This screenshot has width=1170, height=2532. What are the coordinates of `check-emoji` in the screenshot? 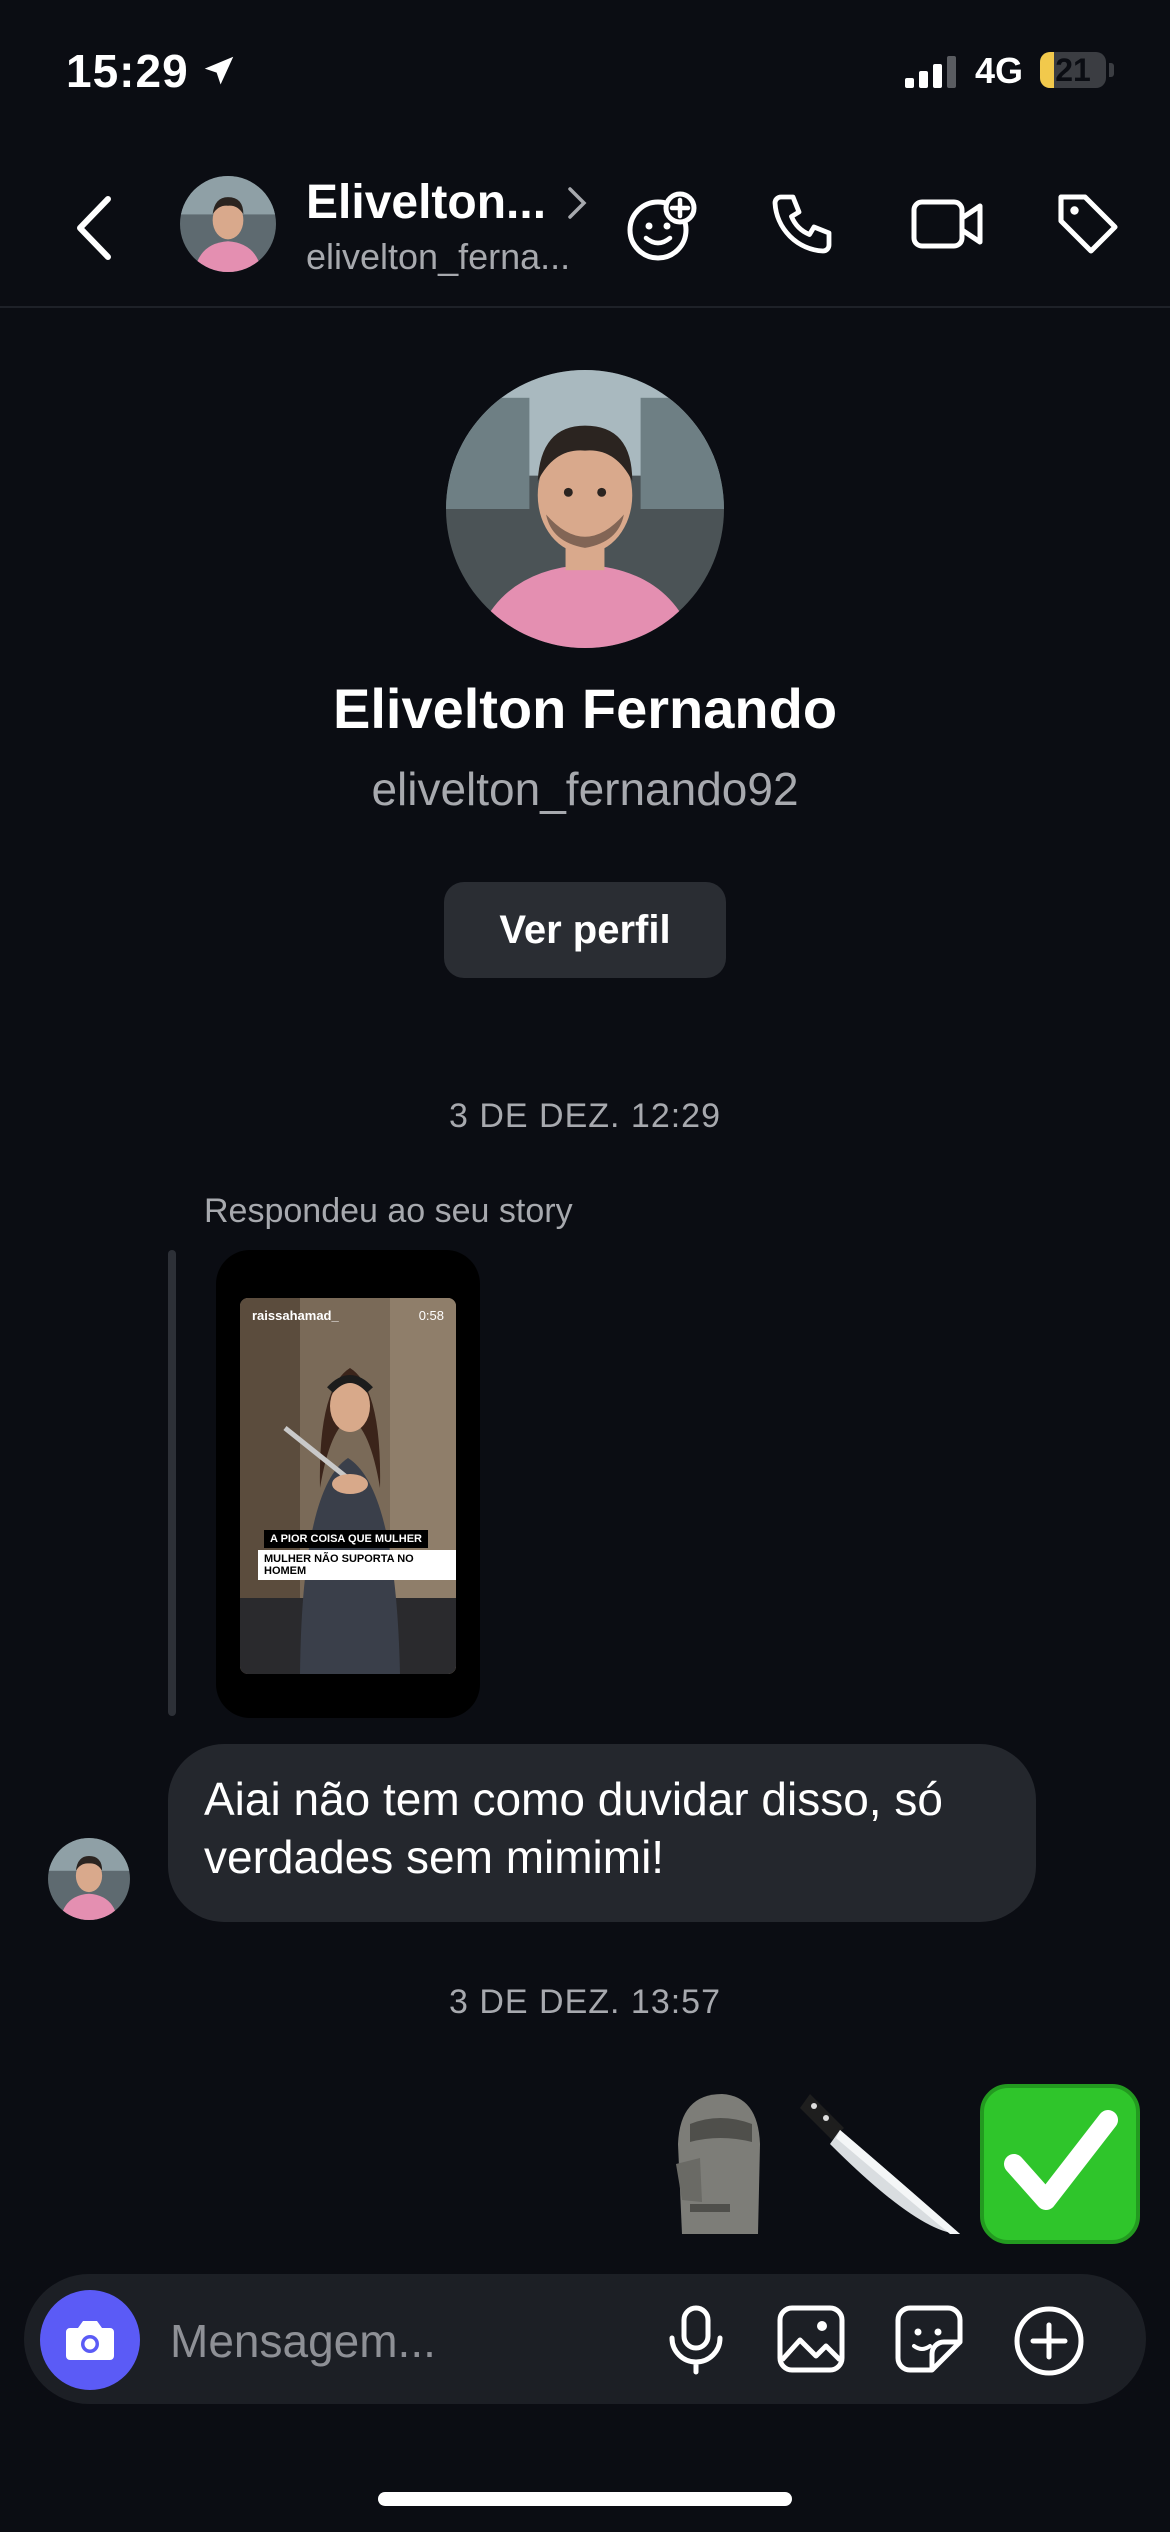 It's located at (1060, 2164).